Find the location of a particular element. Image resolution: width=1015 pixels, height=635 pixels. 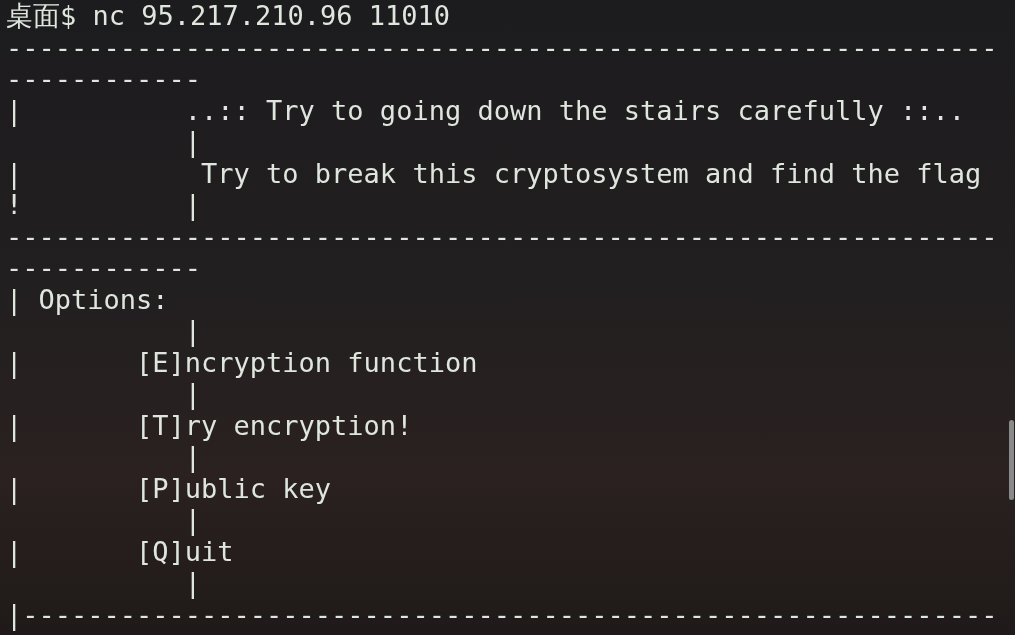

terminal-line: 桌面$ nc 95.217.210.96 11010 is located at coordinates (229, 16).